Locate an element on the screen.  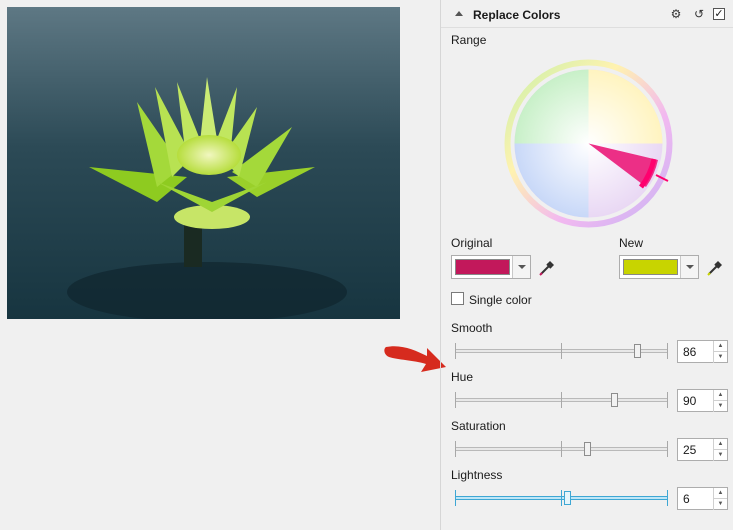
new-label: New is located at coordinates (631, 243).